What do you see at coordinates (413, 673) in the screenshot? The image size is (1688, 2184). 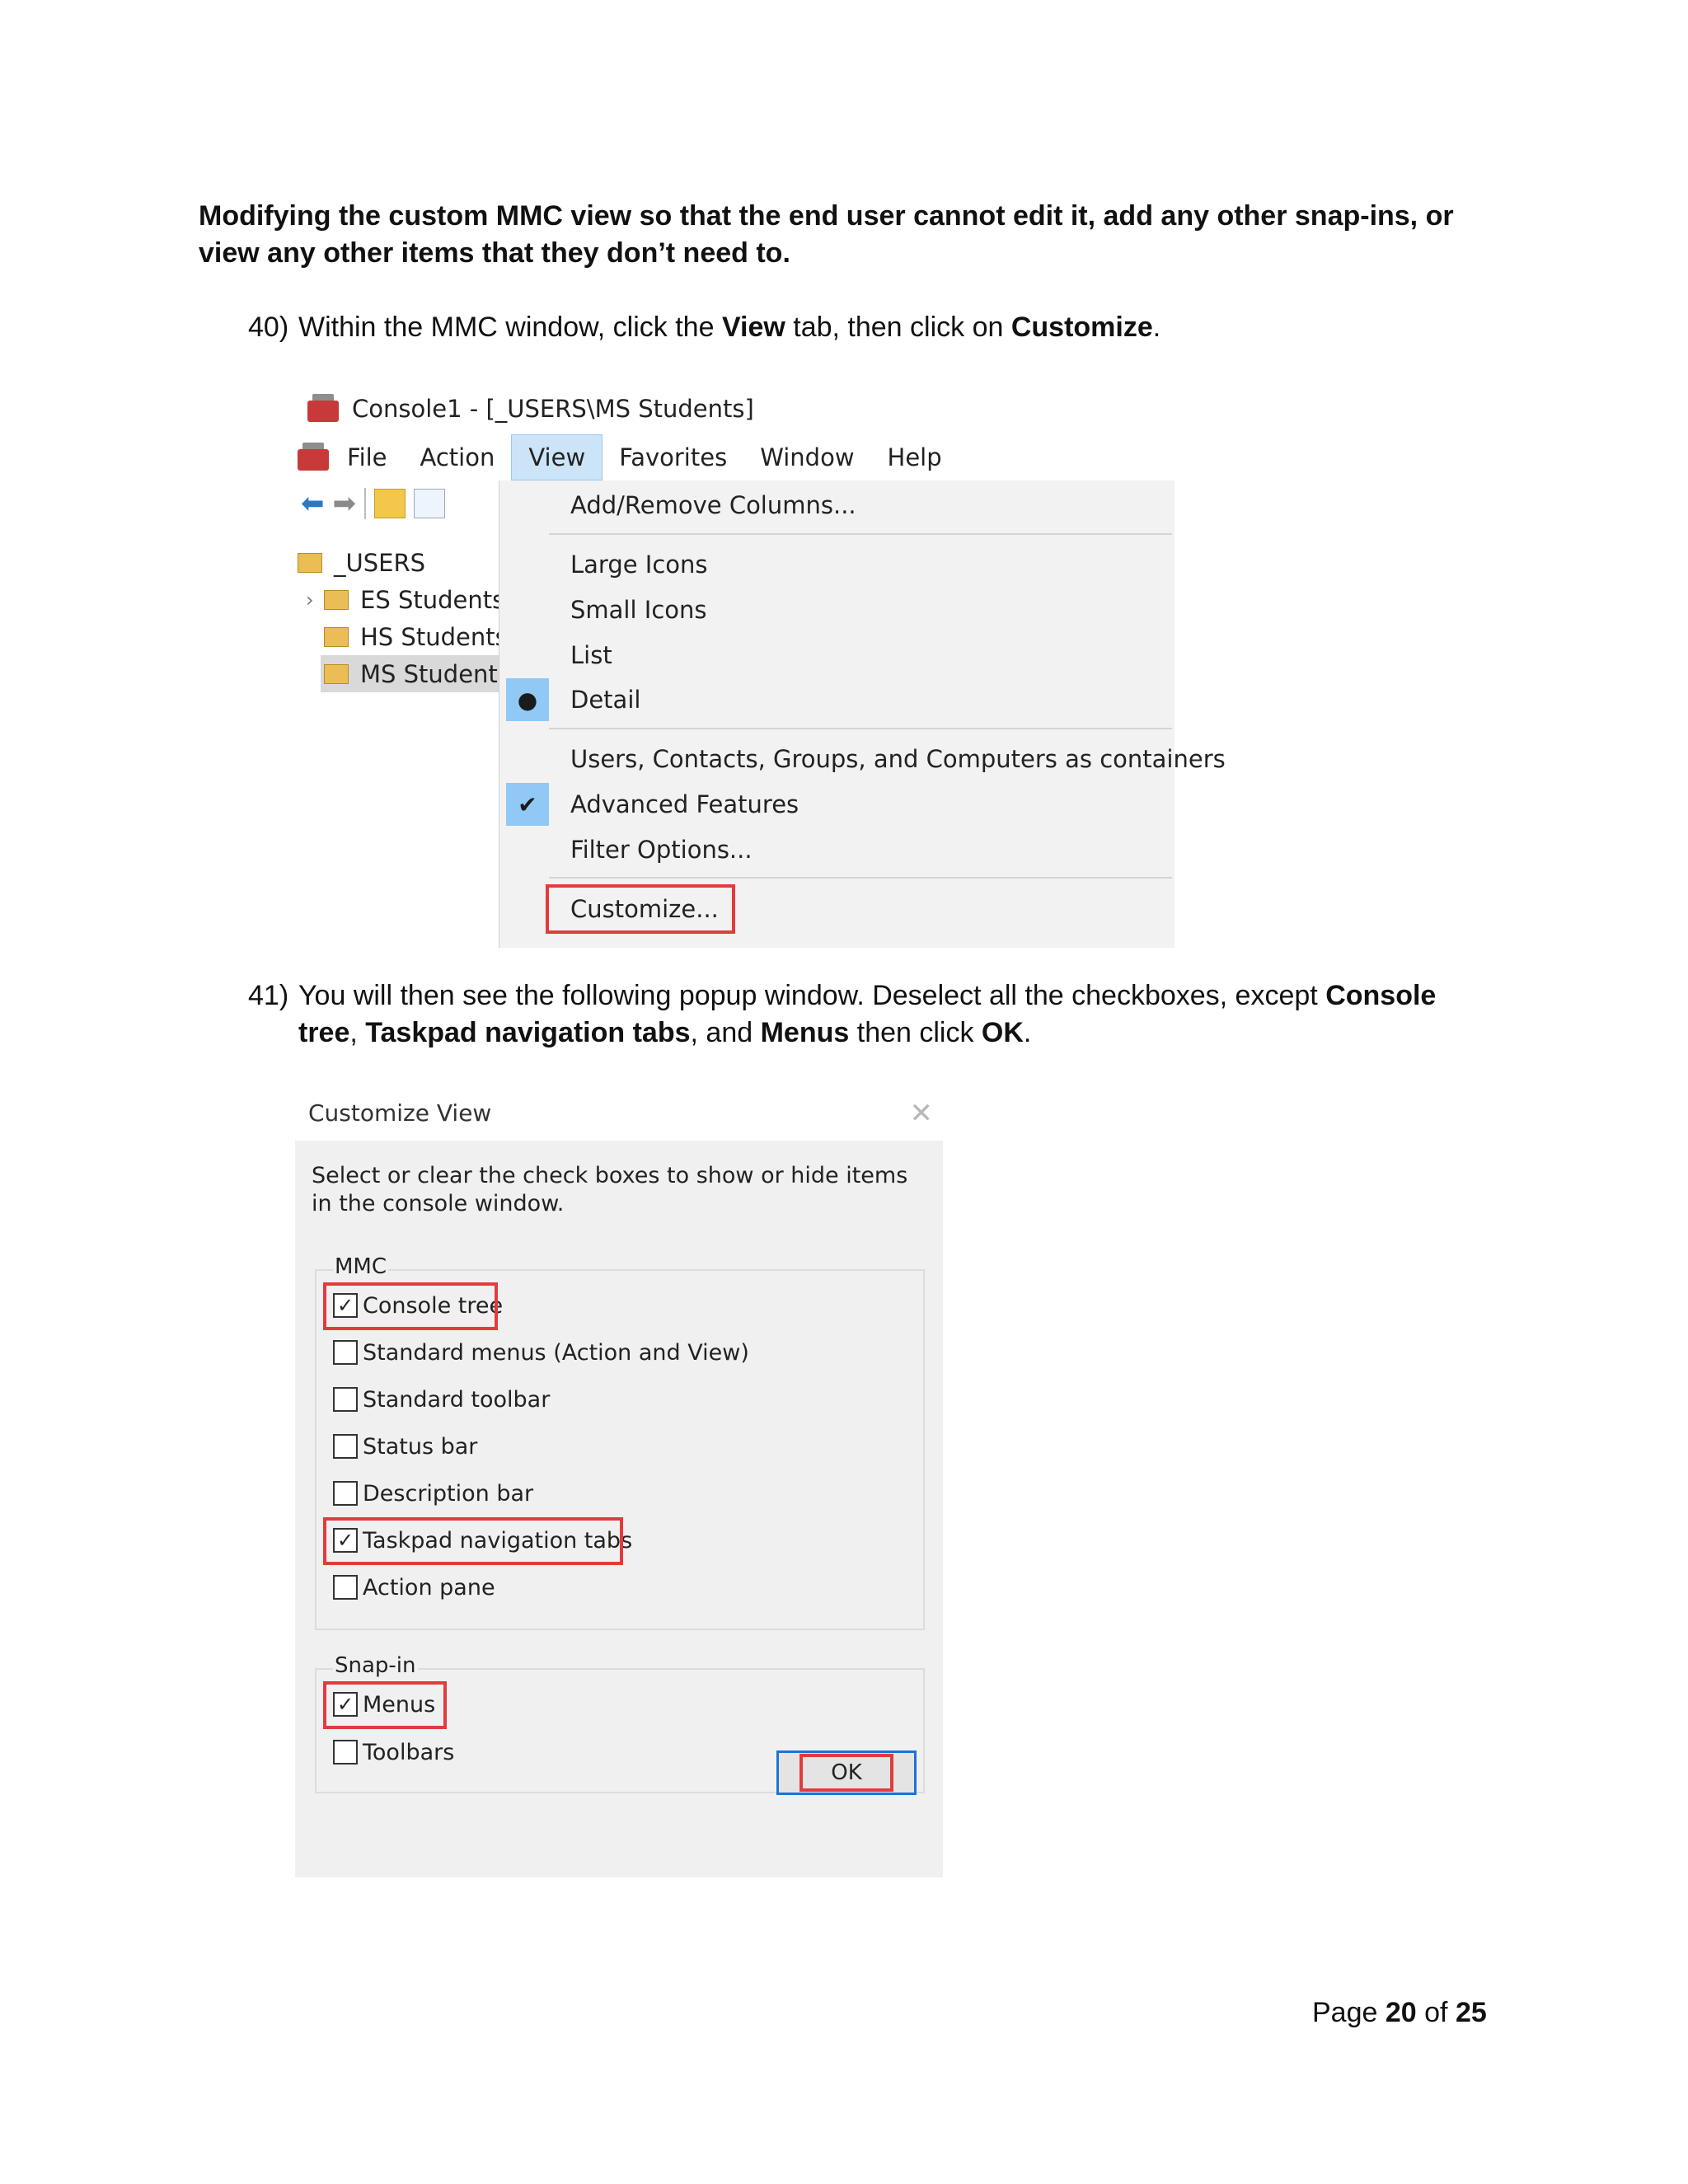 I see `tree-item-ms-students: MS Students` at bounding box center [413, 673].